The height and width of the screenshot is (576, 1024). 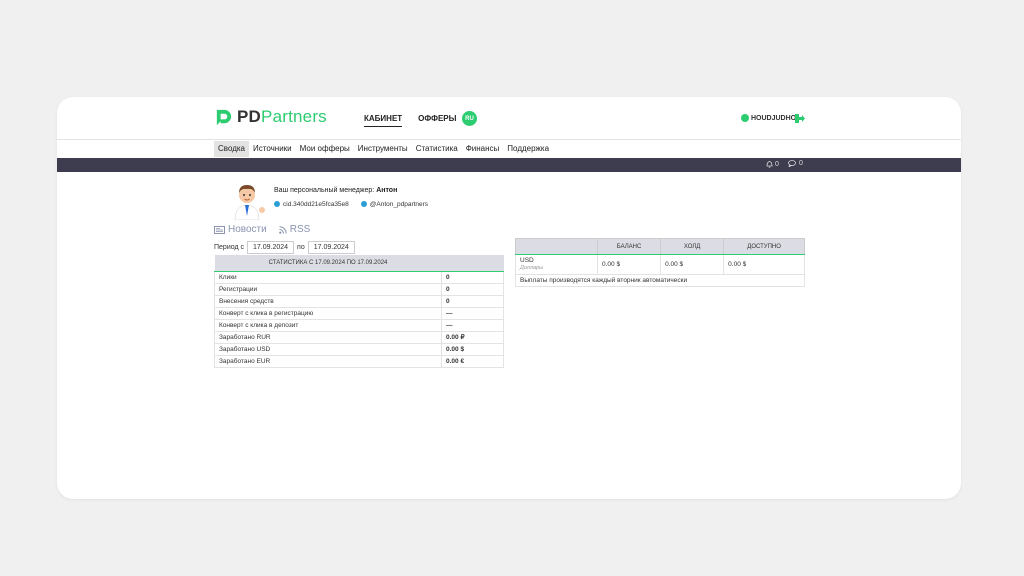 I want to click on manager-label: Ваш персональный менеджер:, so click(x=324, y=190).